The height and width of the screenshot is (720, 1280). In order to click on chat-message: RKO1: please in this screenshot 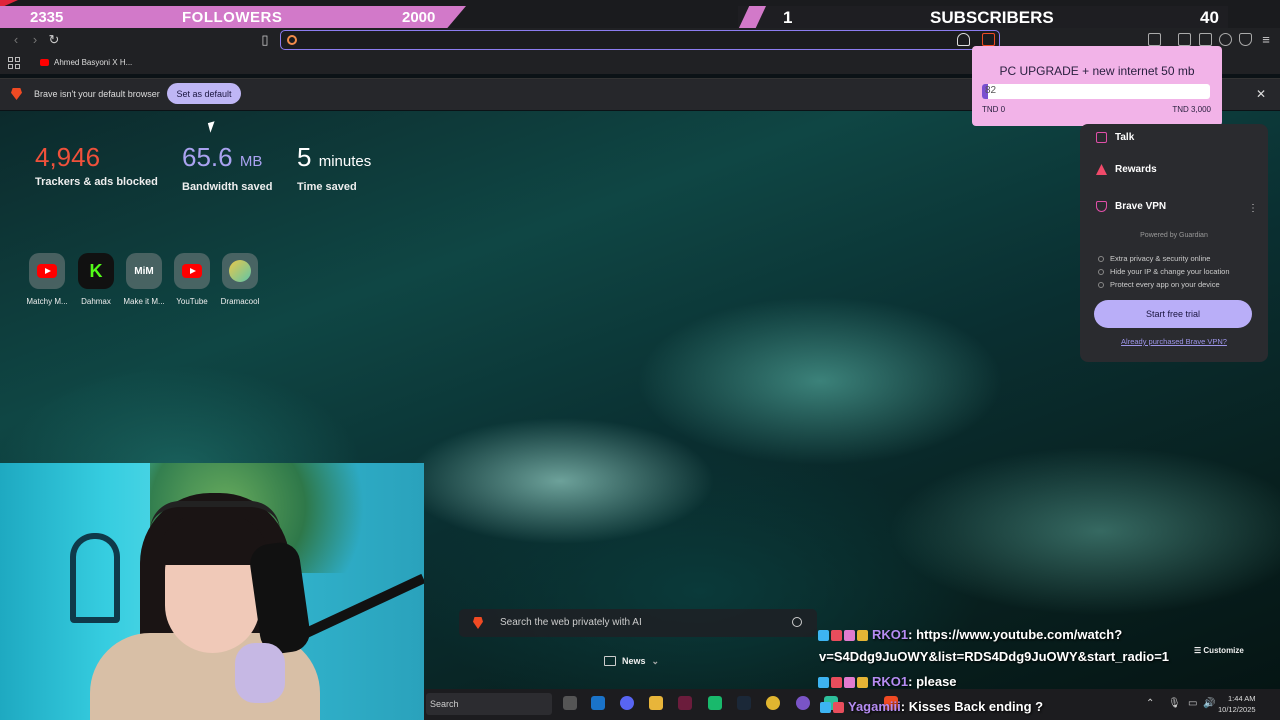, I will do `click(887, 681)`.